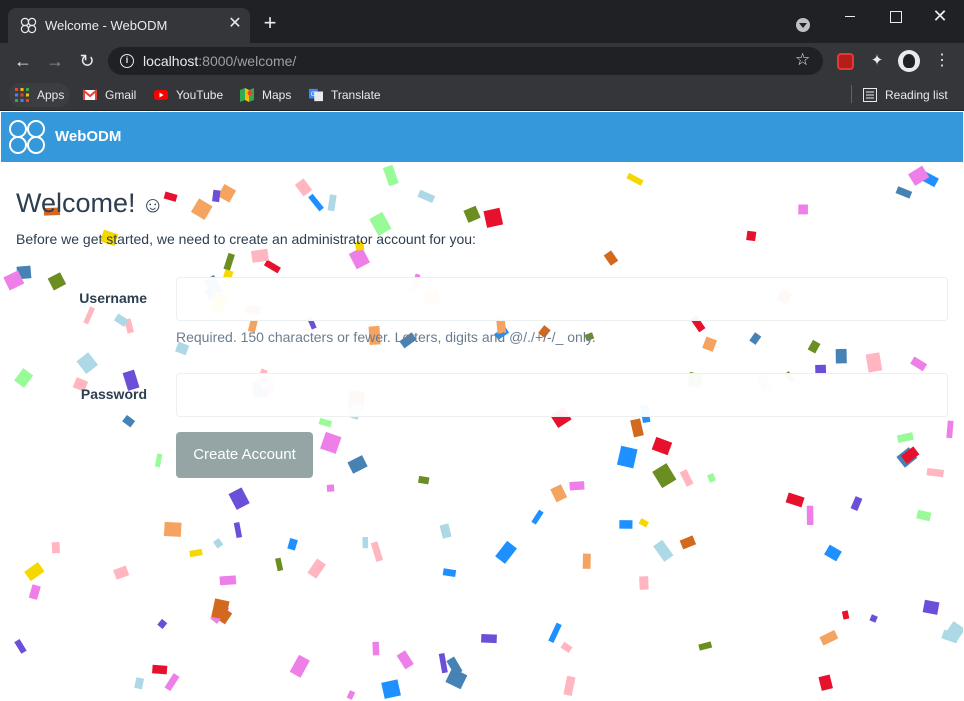  I want to click on window-maximize-button, so click(895, 16).